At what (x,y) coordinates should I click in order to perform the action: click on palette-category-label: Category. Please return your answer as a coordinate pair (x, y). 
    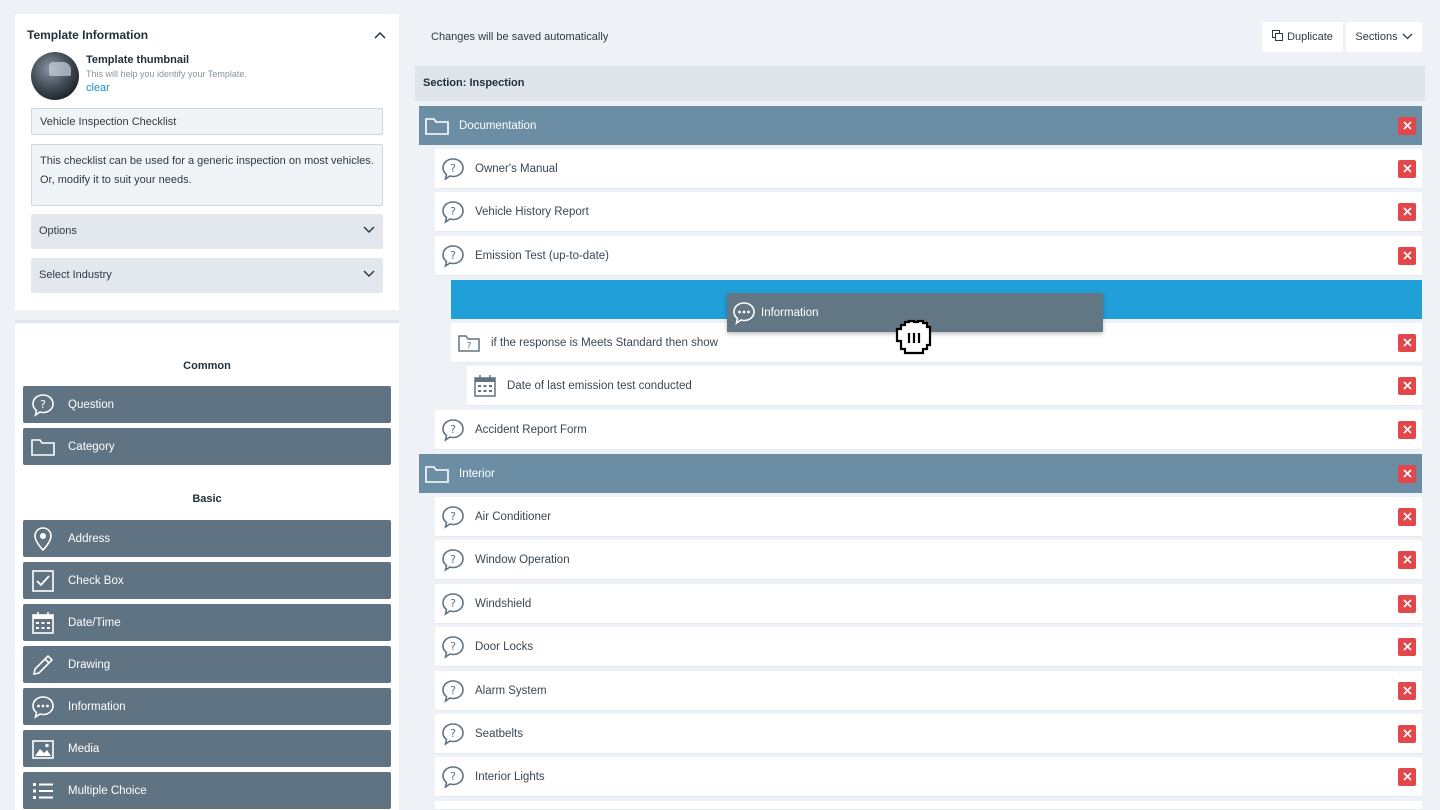
    Looking at the image, I should click on (91, 446).